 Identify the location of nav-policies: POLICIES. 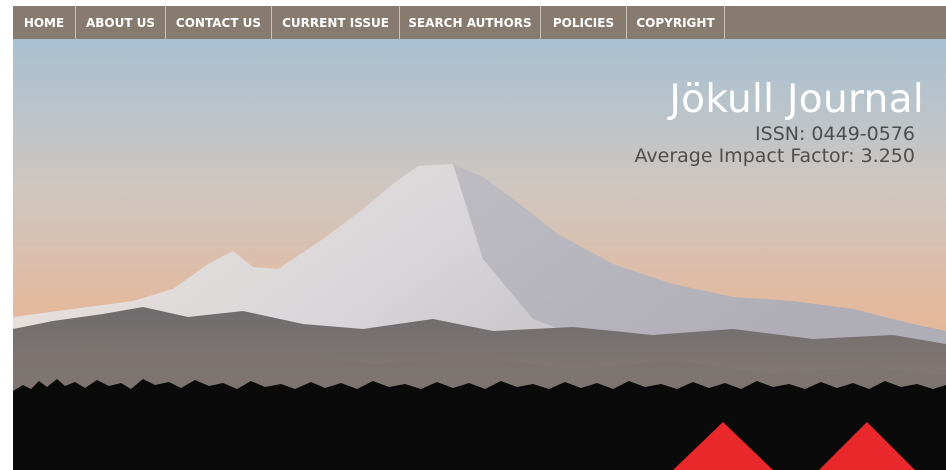
(584, 22).